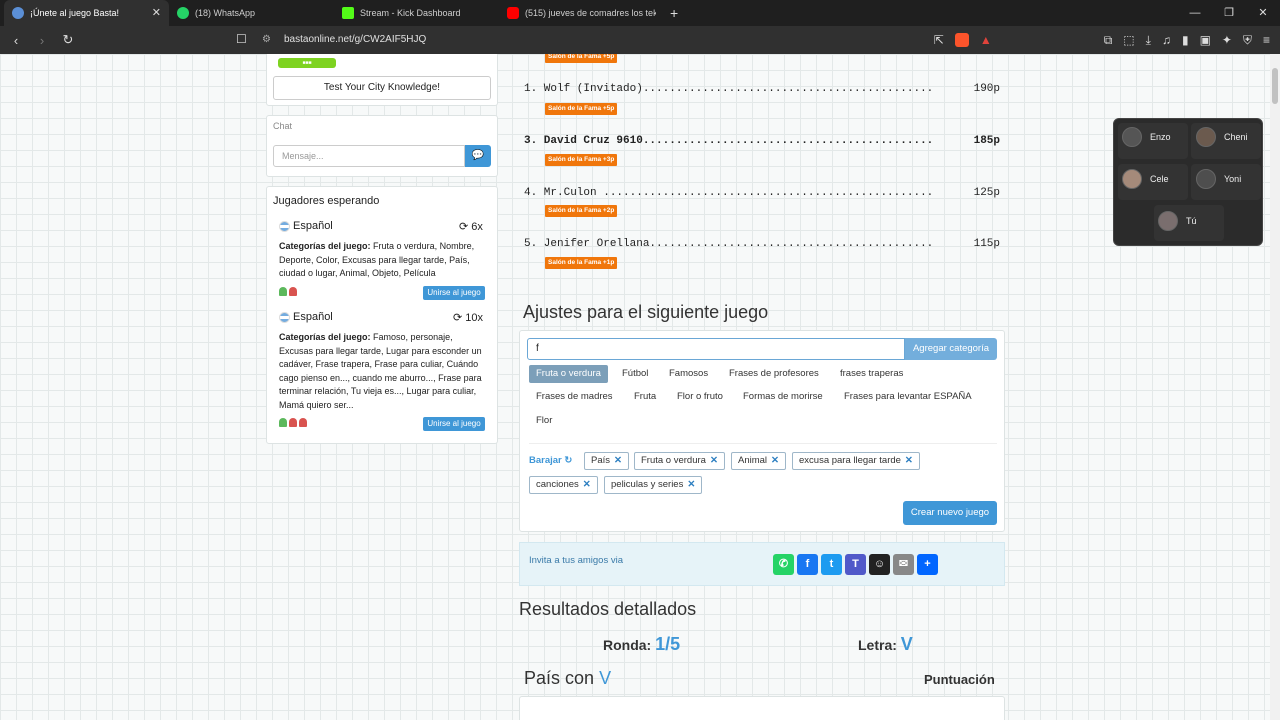  Describe the element at coordinates (1247, 40) in the screenshot. I see `vpn-icon: ⛨` at that location.